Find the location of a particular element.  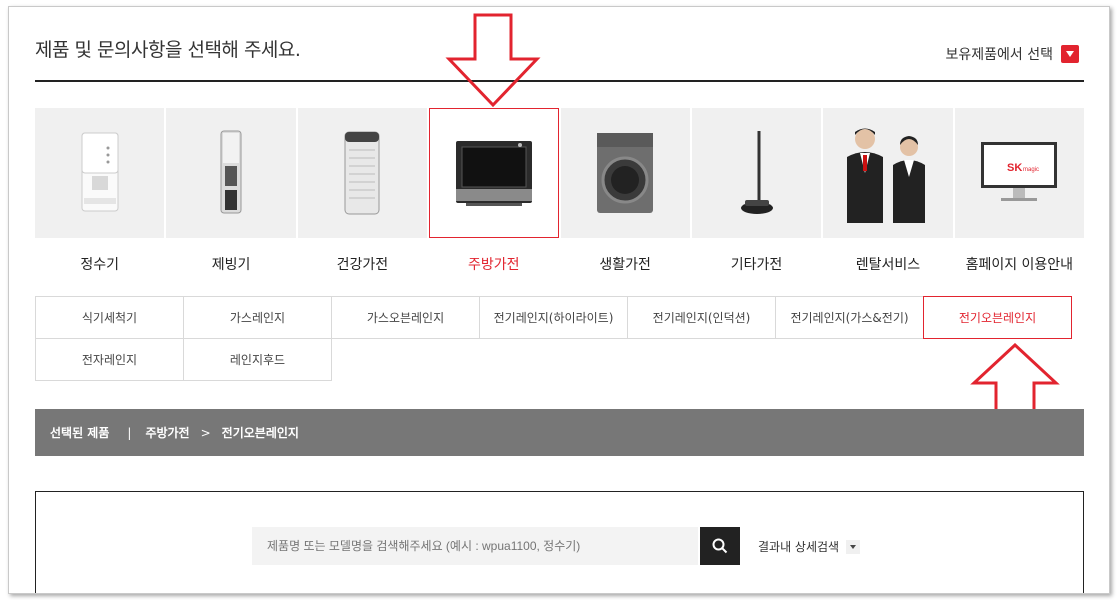

subcategory-item: 전기레인지(하이라이트) is located at coordinates (553, 317).